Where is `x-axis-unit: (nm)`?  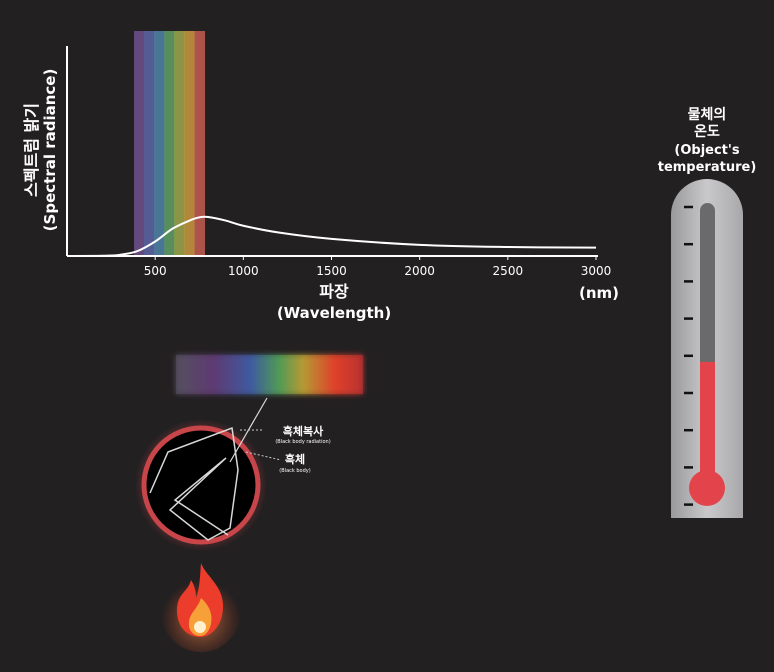
x-axis-unit: (nm) is located at coordinates (599, 293).